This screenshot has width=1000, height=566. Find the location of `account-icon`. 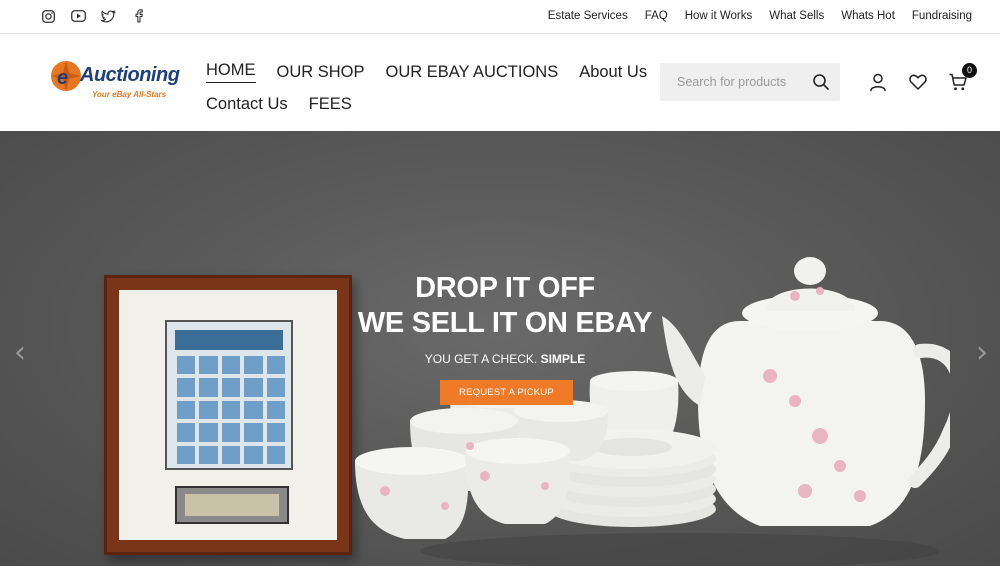

account-icon is located at coordinates (878, 82).